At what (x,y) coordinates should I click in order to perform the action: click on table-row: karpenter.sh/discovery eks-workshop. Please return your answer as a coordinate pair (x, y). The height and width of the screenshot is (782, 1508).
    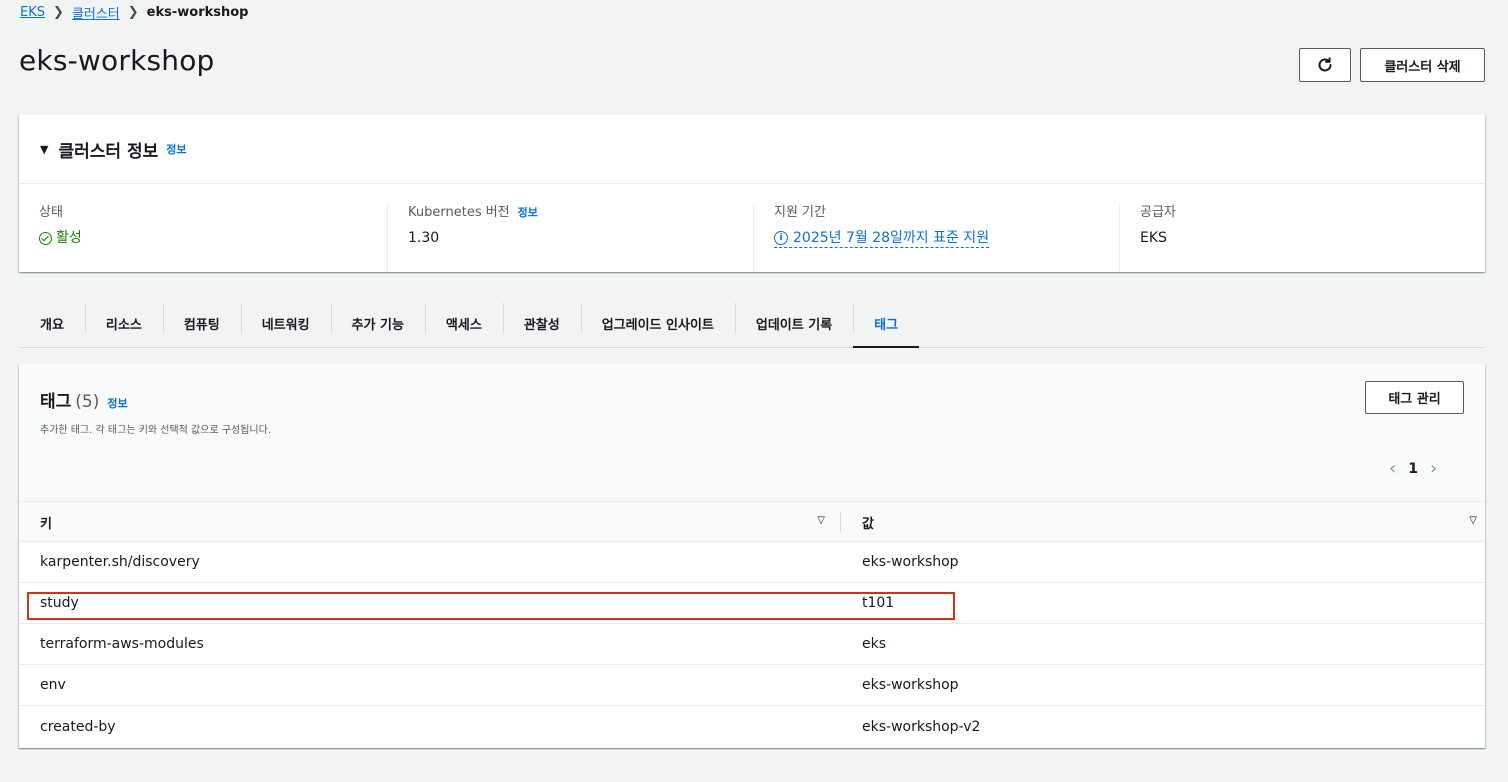
    Looking at the image, I should click on (752, 562).